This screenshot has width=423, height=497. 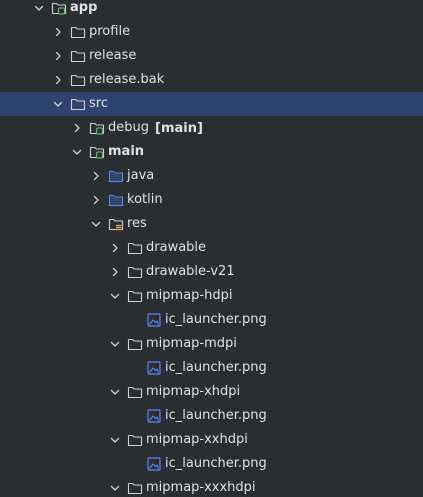 What do you see at coordinates (128, 127) in the screenshot?
I see `tree-item-label: debug` at bounding box center [128, 127].